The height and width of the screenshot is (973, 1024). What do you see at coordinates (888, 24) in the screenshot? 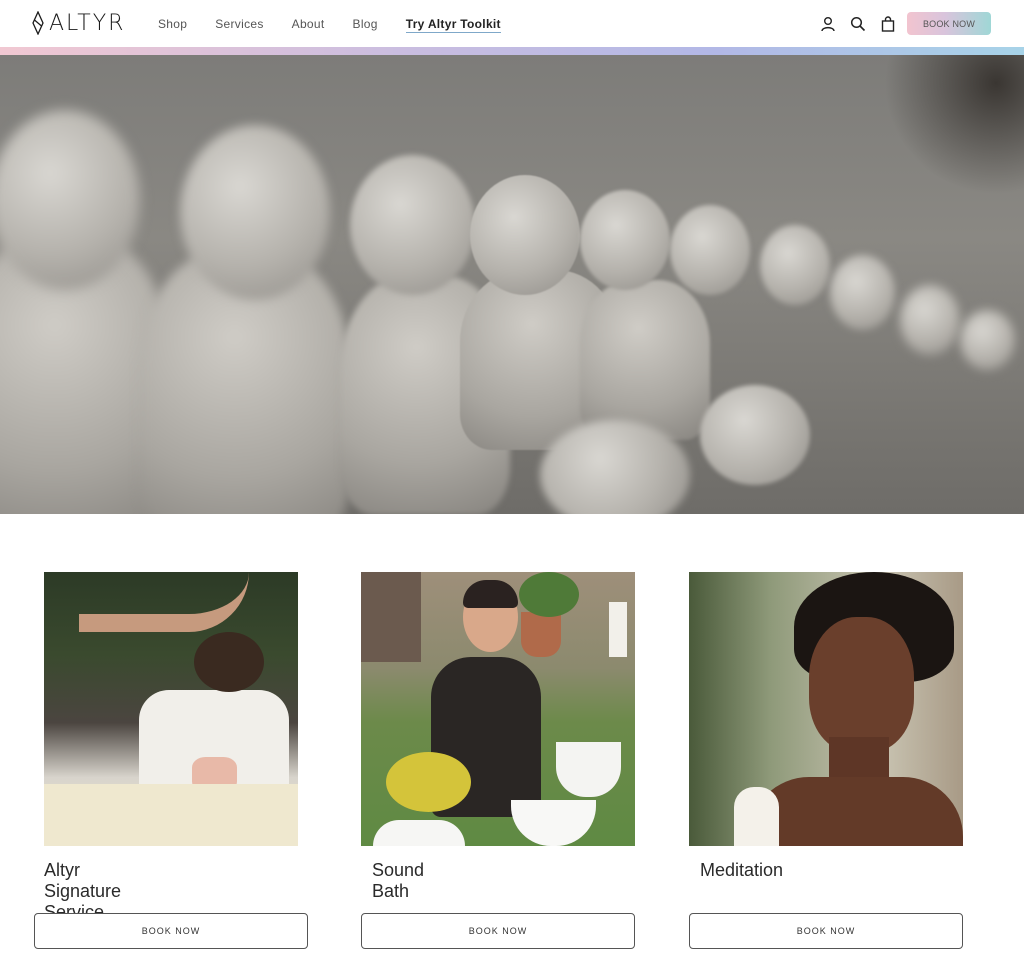
I see `cart-icon` at bounding box center [888, 24].